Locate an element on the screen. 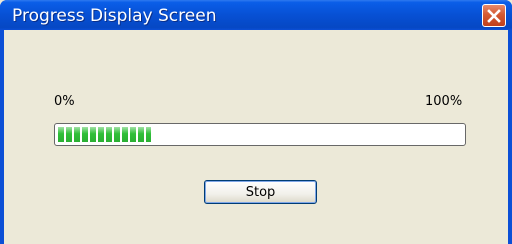 The height and width of the screenshot is (244, 512). window-title: Progress Display Screen is located at coordinates (114, 16).